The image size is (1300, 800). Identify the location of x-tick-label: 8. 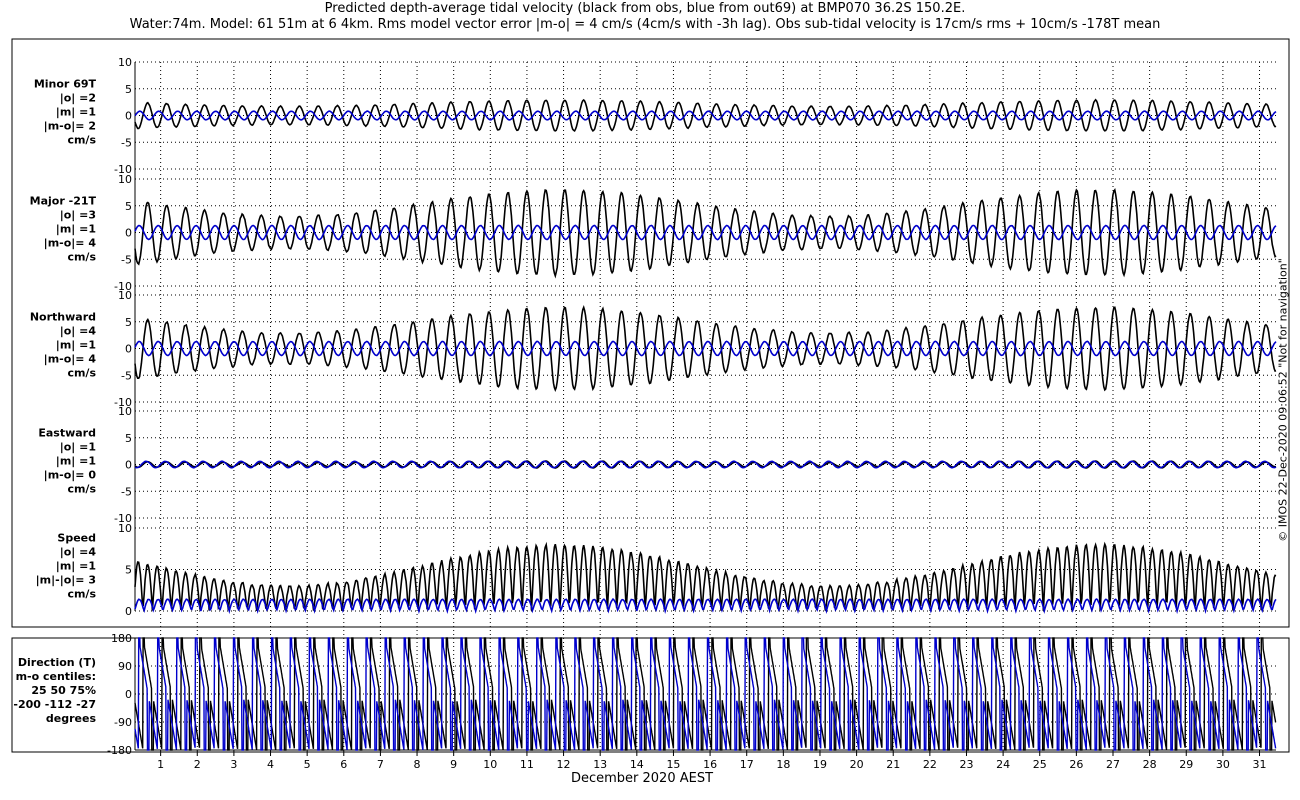
(417, 764).